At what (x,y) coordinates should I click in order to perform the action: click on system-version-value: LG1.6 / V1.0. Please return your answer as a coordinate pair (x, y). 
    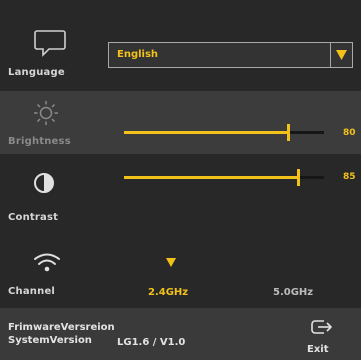
    Looking at the image, I should click on (151, 342).